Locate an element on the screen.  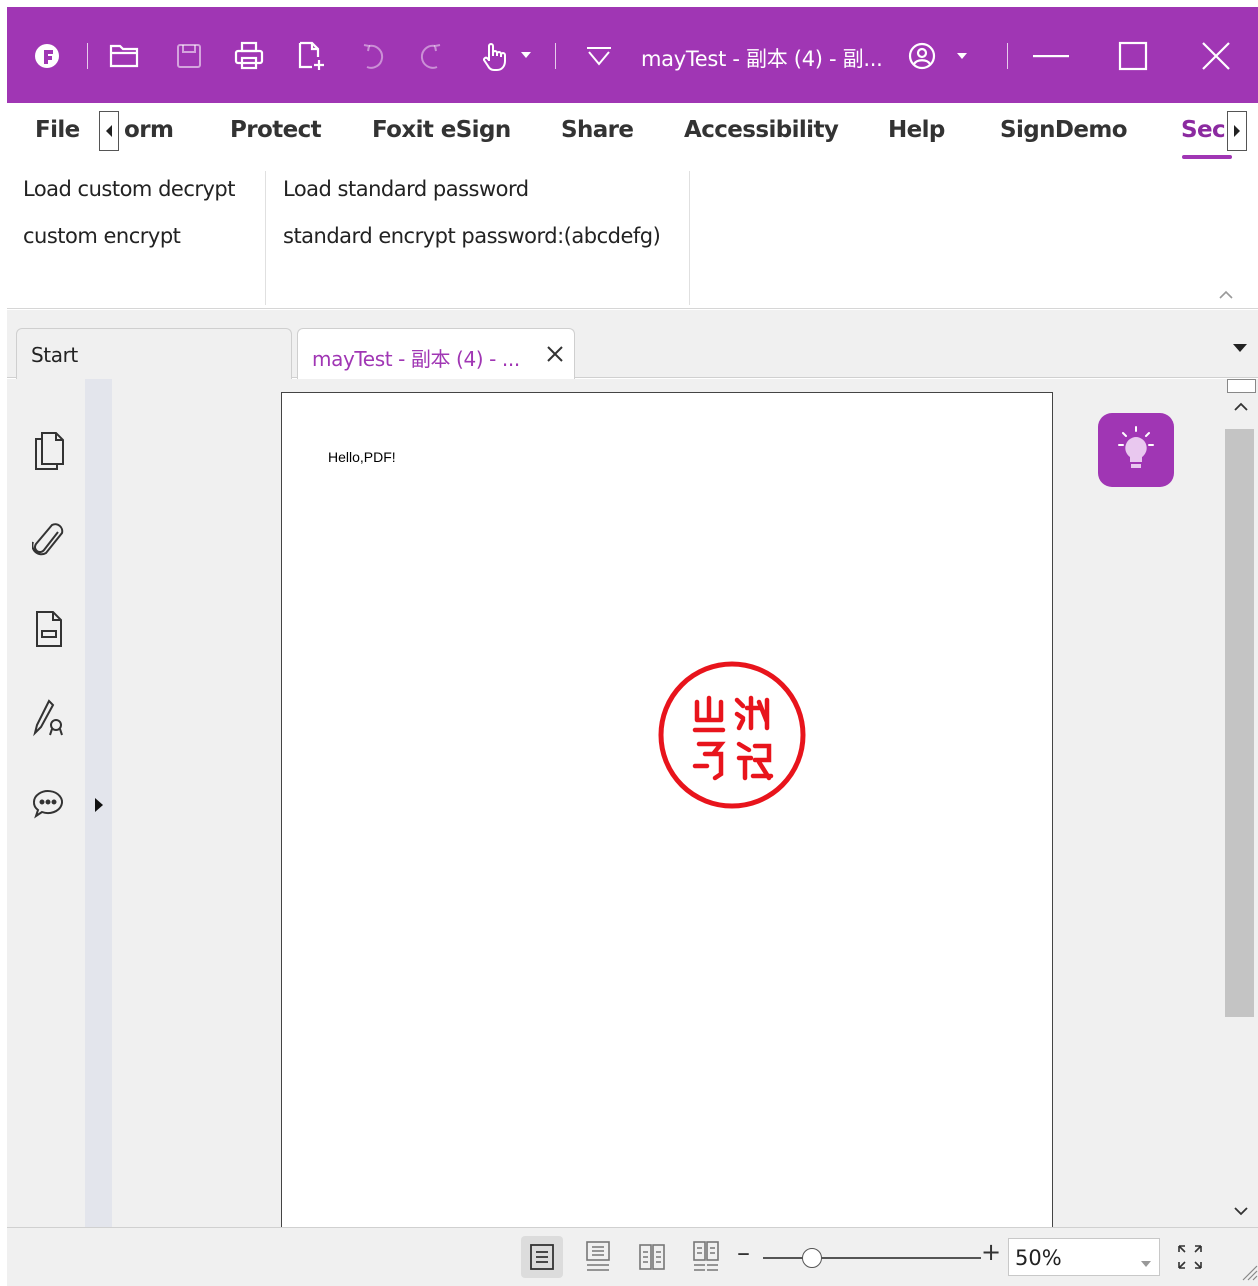
continuous-facing-icon is located at coordinates (706, 1257).